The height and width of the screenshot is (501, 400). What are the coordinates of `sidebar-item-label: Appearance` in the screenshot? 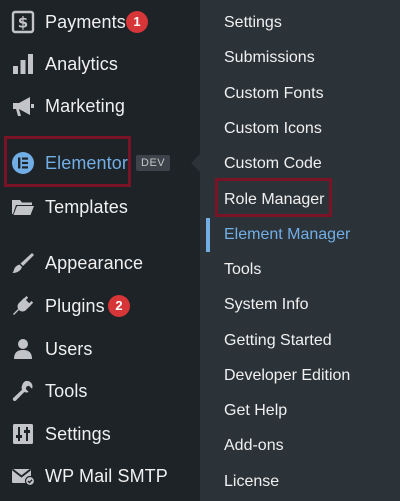 It's located at (94, 262).